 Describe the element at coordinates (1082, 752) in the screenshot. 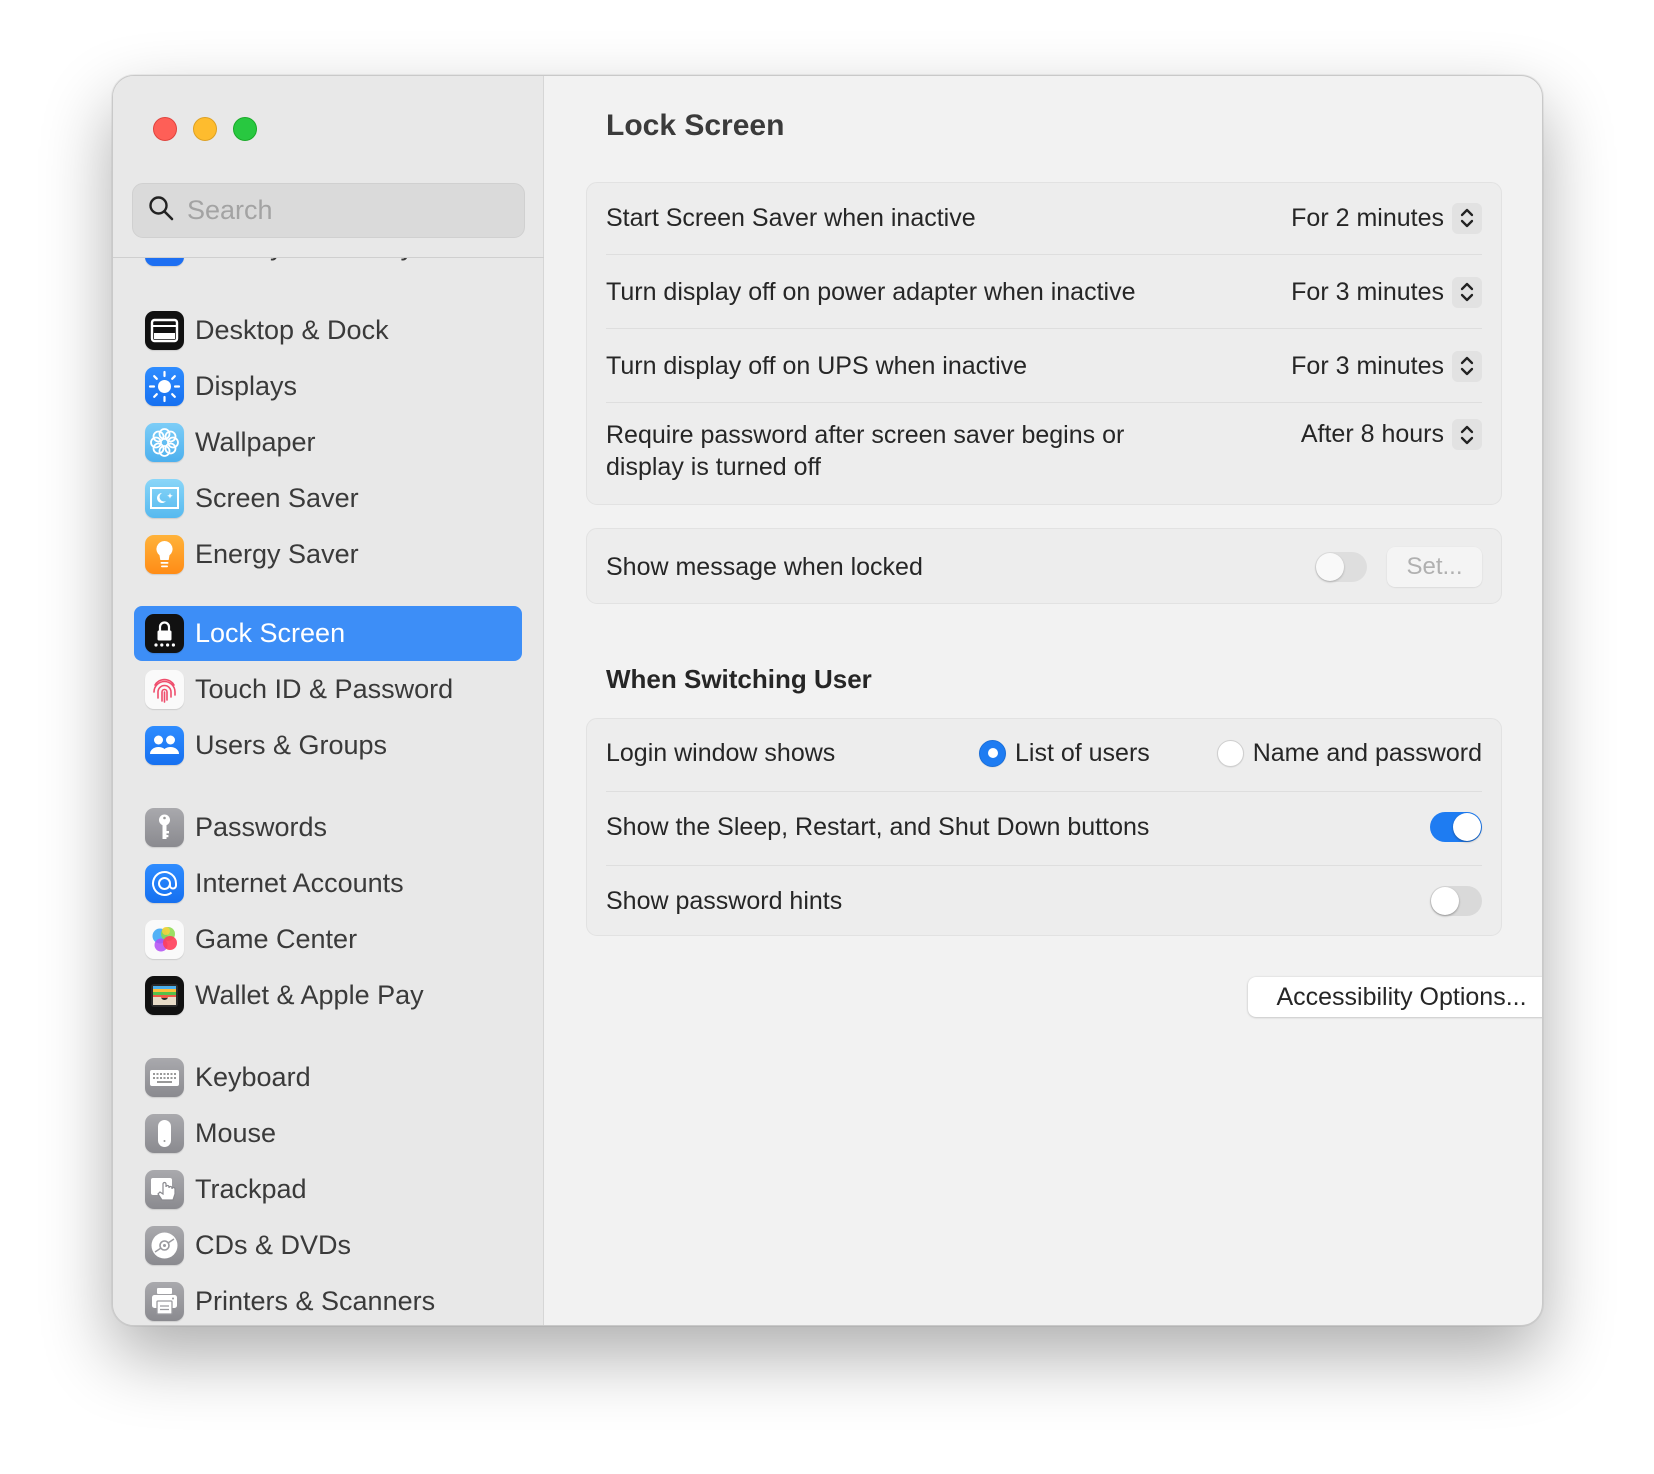

I see `radio-label: List of users` at that location.